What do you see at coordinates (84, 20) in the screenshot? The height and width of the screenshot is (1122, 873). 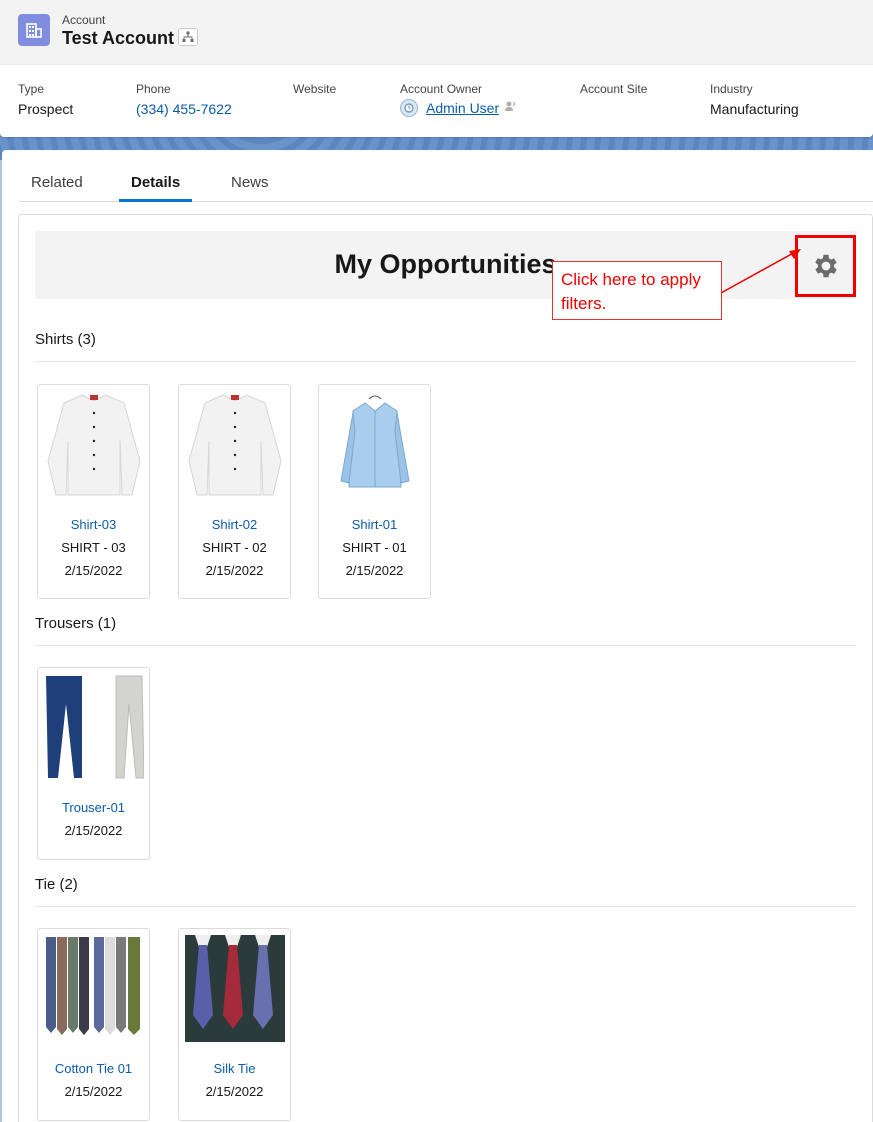 I see `object-label: Account` at bounding box center [84, 20].